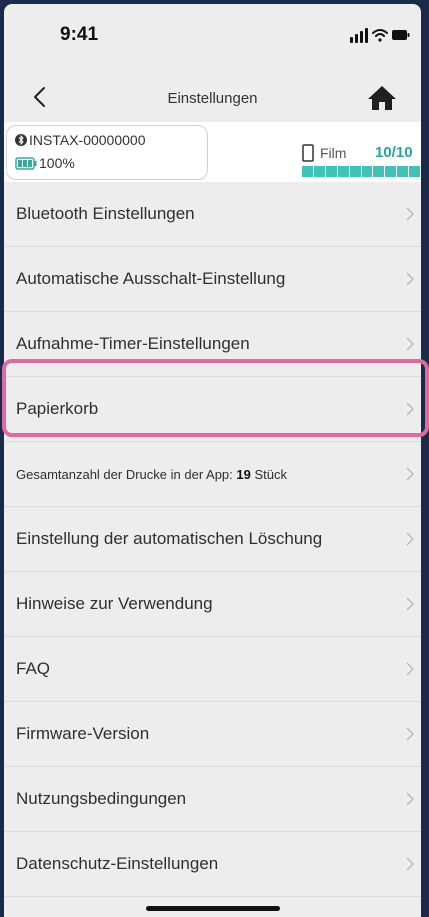 The height and width of the screenshot is (917, 429). I want to click on menu-item-bluetooth: Bluetooth Einstellungen, so click(212, 214).